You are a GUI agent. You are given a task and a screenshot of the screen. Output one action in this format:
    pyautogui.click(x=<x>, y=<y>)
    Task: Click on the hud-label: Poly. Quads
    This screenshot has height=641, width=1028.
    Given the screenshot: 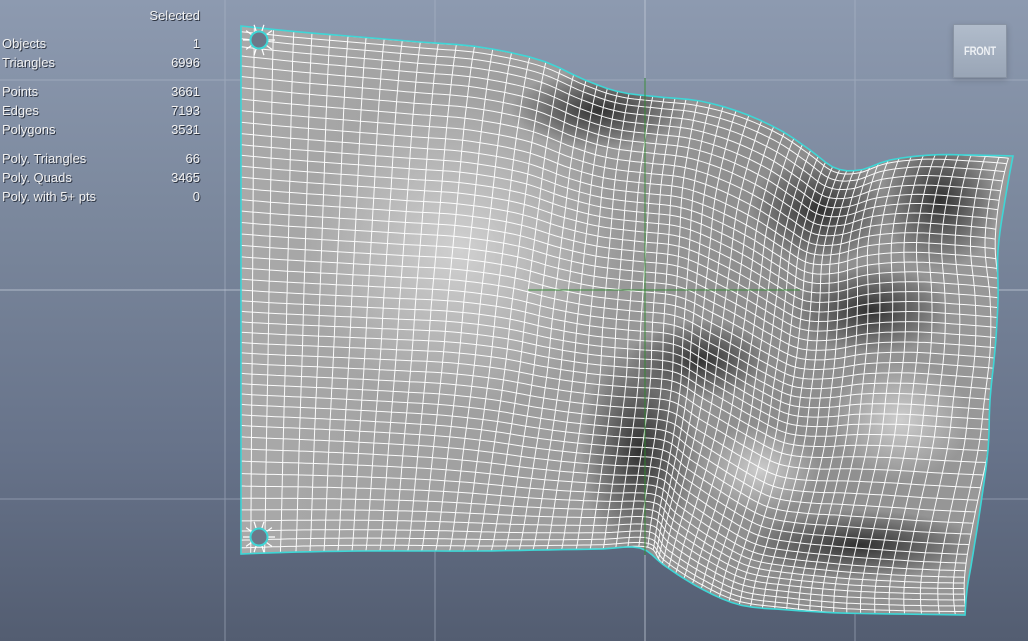 What is the action you would take?
    pyautogui.click(x=37, y=177)
    